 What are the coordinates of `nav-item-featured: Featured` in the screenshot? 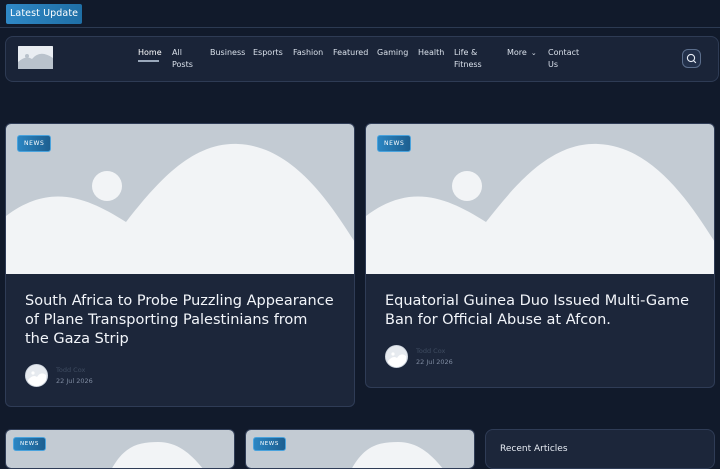 It's located at (350, 53).